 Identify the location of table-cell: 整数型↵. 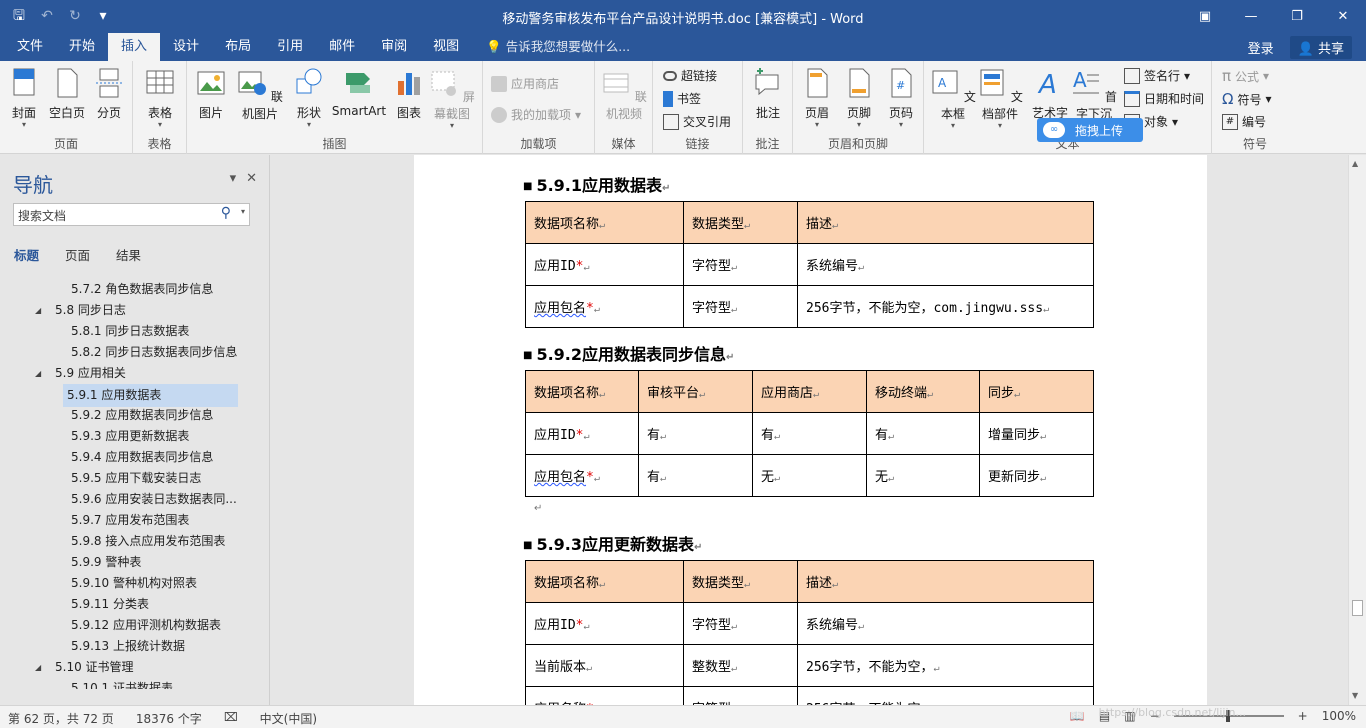
(740, 665).